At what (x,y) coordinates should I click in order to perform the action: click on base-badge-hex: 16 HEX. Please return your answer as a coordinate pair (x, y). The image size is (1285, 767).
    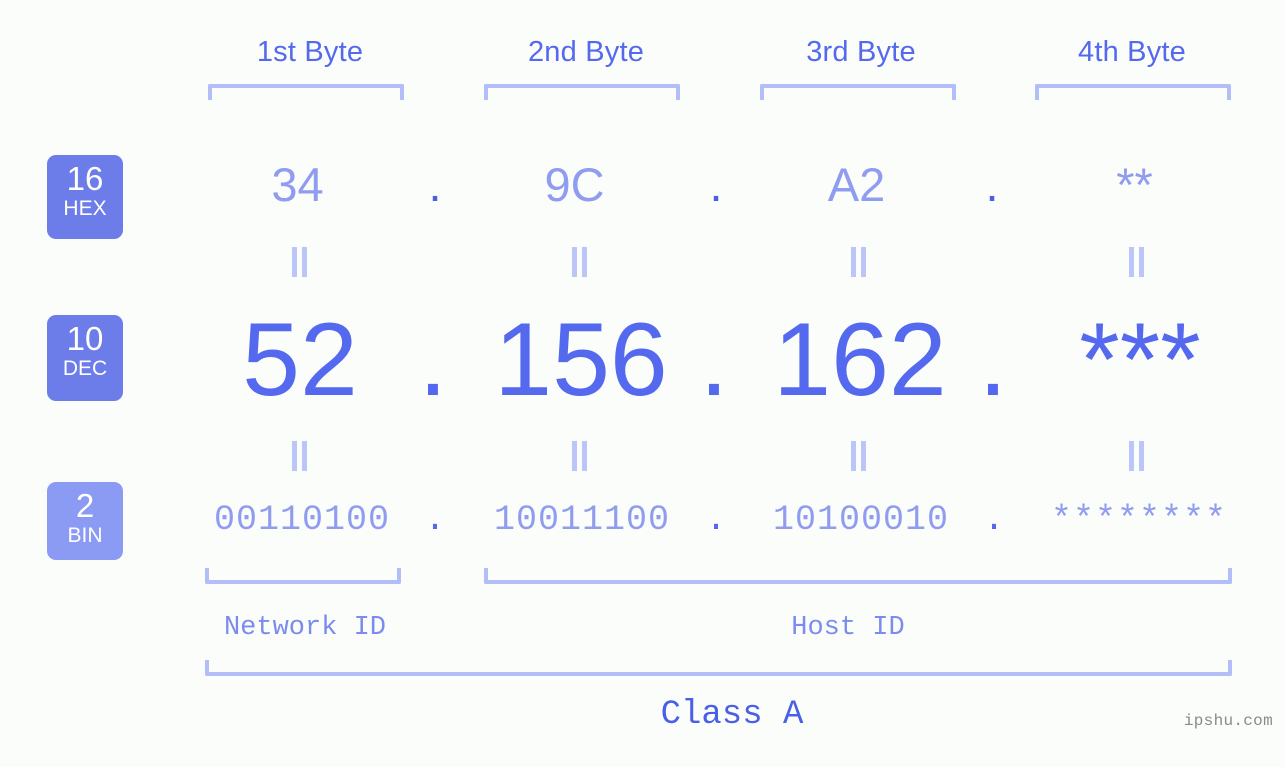
    Looking at the image, I should click on (85, 197).